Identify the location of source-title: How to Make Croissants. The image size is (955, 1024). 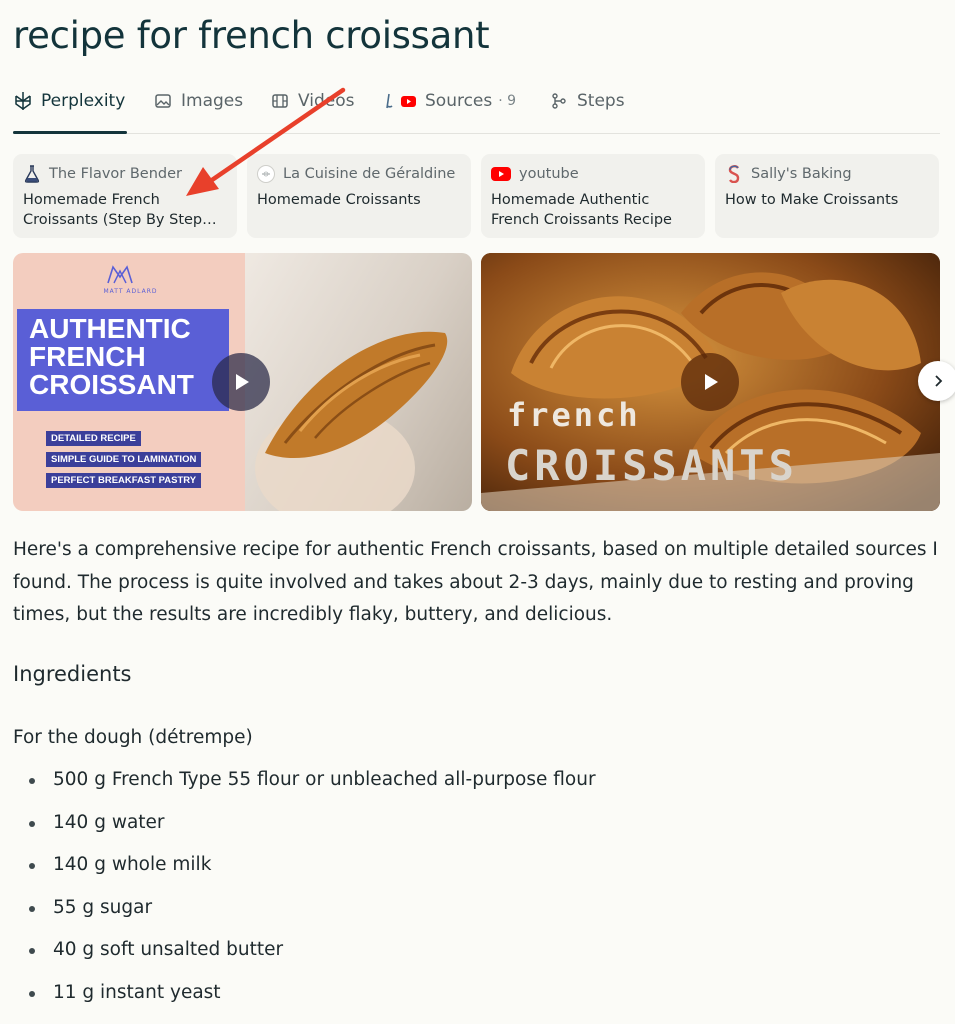
(812, 200).